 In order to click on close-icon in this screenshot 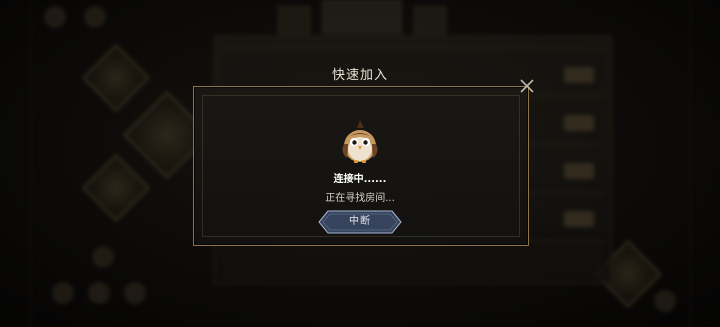, I will do `click(527, 86)`.